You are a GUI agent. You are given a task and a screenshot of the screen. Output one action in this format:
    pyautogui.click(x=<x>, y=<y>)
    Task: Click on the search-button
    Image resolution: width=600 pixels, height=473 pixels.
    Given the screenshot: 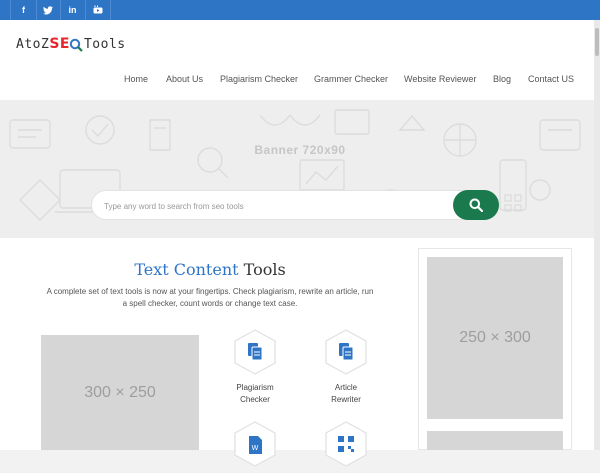 What is the action you would take?
    pyautogui.click(x=476, y=205)
    